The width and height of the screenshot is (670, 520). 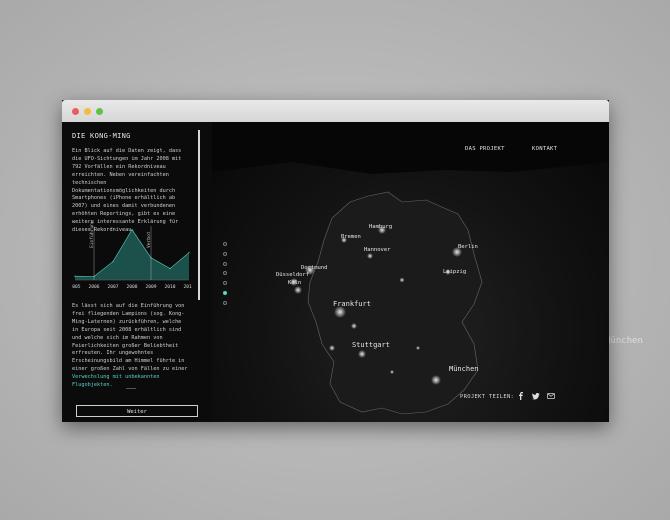 What do you see at coordinates (187, 287) in the screenshot?
I see `tick-label-2011: 2011` at bounding box center [187, 287].